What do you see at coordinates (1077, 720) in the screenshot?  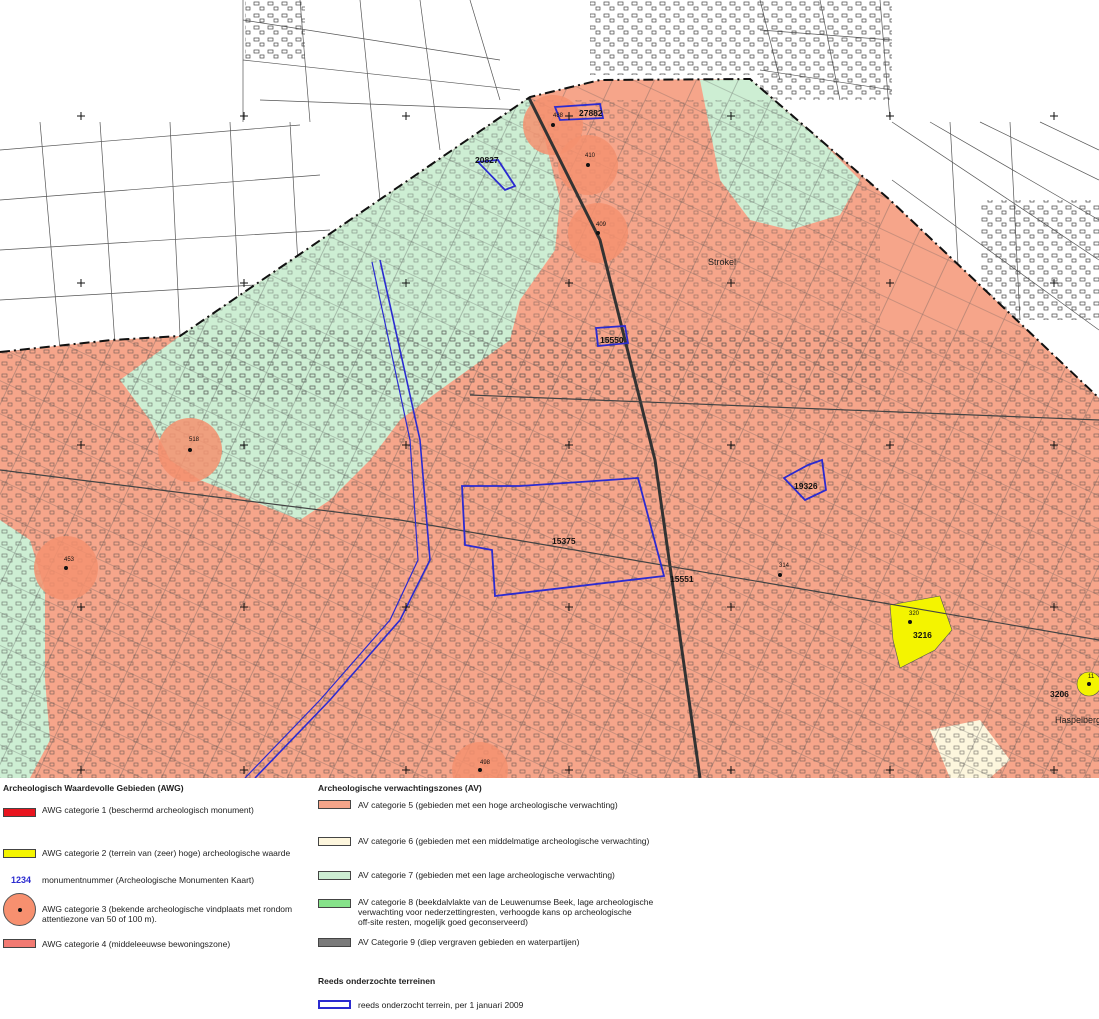 I see `place-label-haspelberg: Haspelberg` at bounding box center [1077, 720].